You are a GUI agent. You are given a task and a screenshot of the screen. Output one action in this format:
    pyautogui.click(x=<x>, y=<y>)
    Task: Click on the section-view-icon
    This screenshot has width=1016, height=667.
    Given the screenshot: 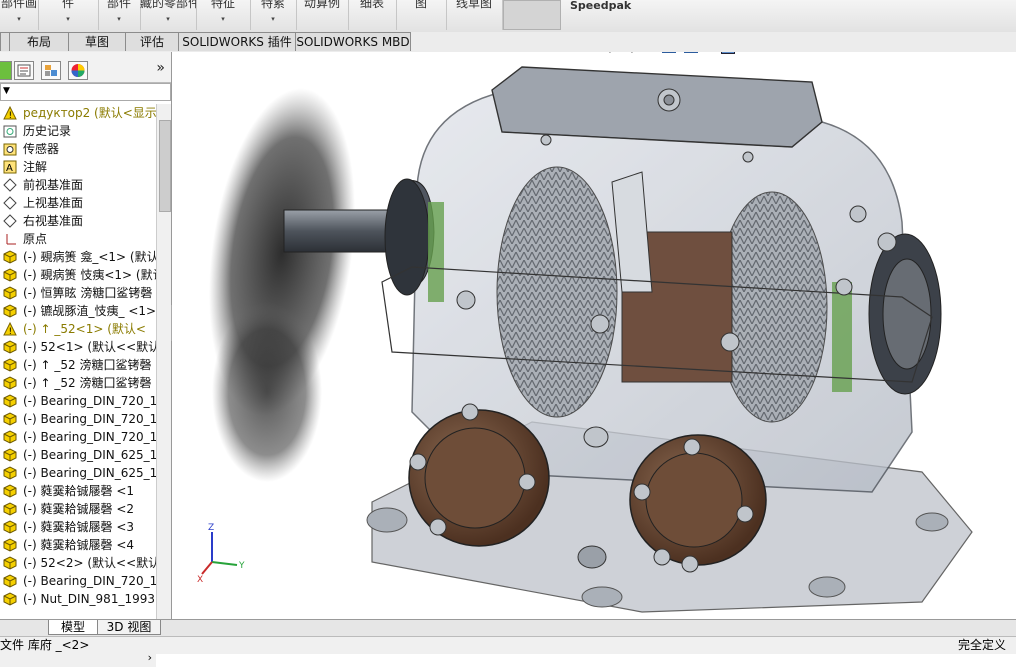 What is the action you would take?
    pyautogui.click(x=669, y=52)
    